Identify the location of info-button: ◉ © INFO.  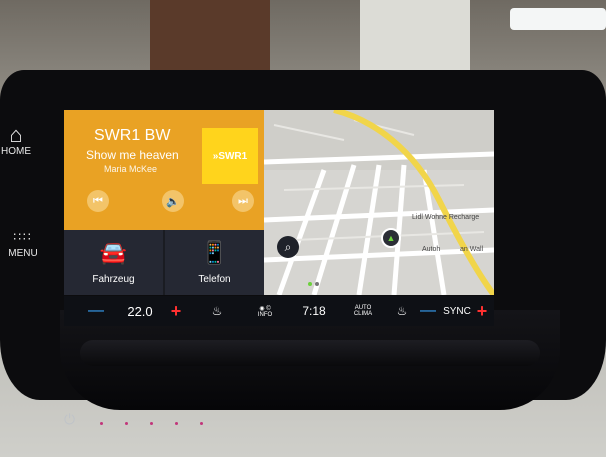
(265, 311).